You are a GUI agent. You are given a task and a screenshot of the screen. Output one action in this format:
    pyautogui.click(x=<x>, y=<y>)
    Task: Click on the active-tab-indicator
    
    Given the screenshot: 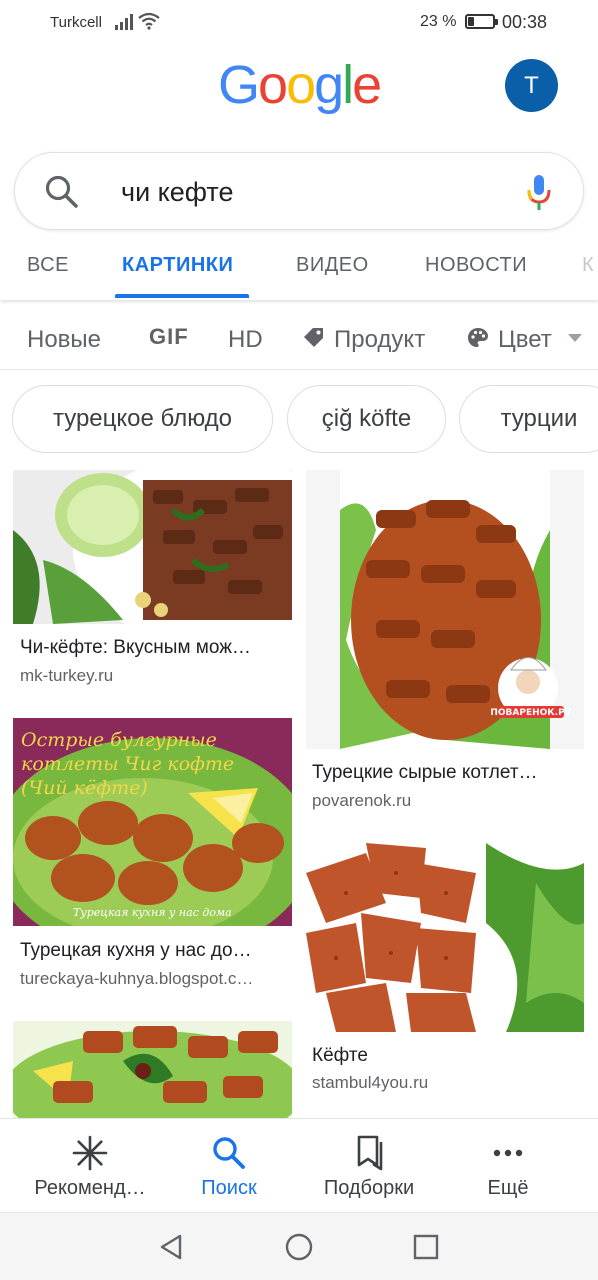 What is the action you would take?
    pyautogui.click(x=182, y=296)
    